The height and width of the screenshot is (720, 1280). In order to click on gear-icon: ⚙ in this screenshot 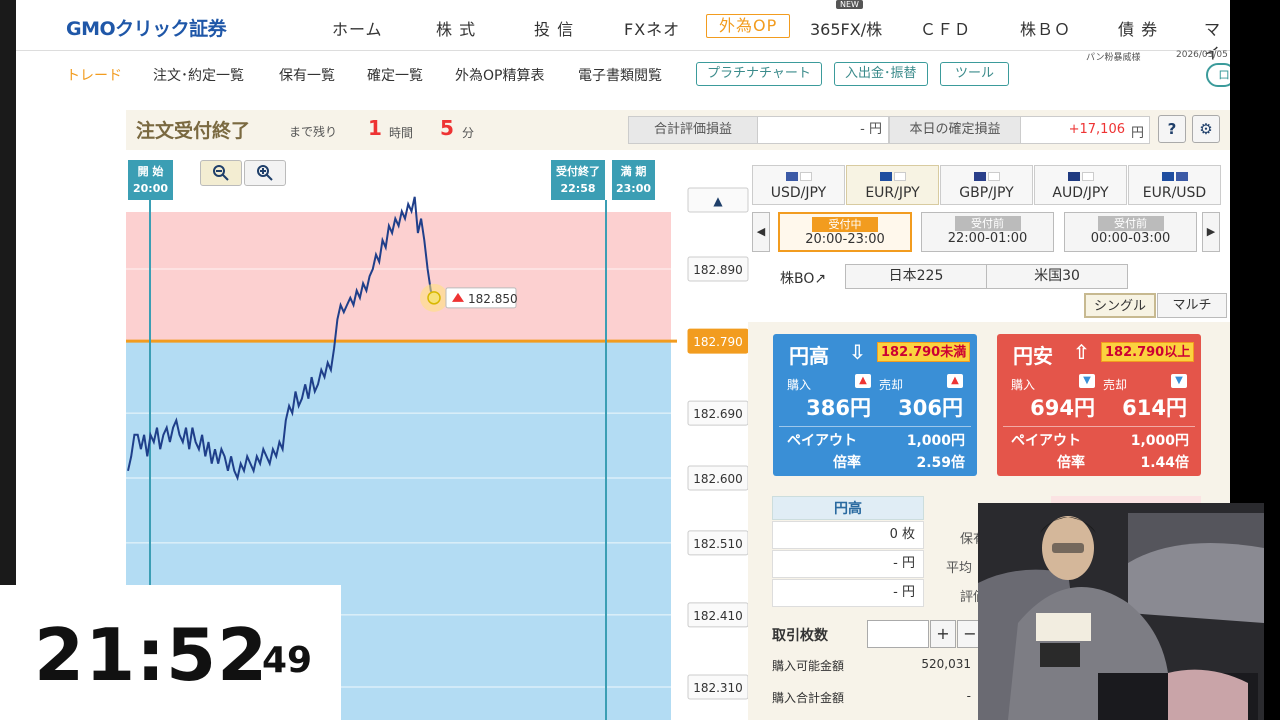, I will do `click(1206, 129)`.